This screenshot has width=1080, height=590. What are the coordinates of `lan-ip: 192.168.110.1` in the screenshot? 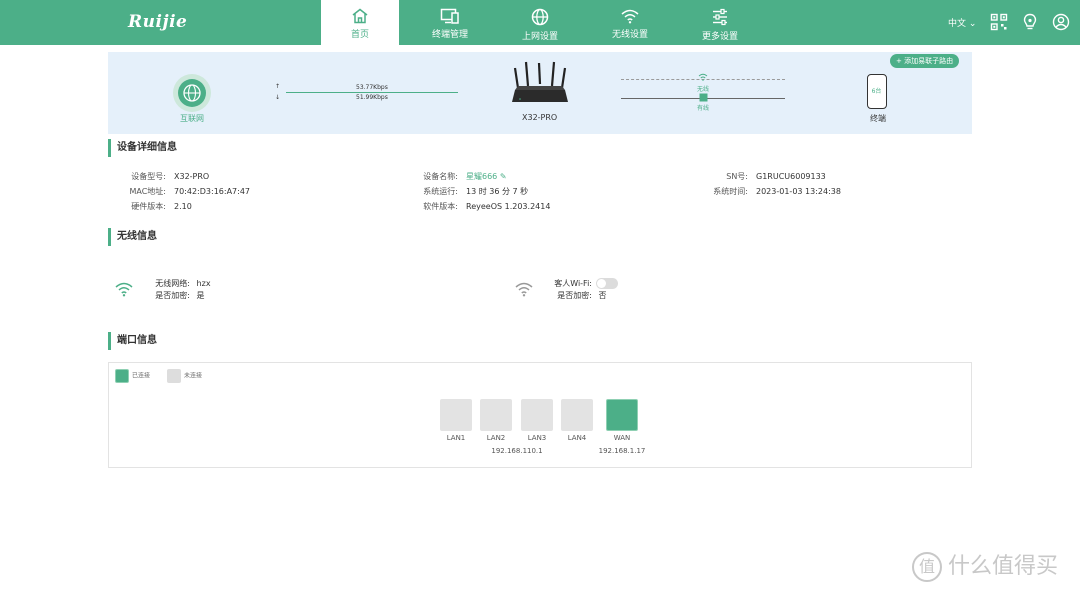 It's located at (517, 451).